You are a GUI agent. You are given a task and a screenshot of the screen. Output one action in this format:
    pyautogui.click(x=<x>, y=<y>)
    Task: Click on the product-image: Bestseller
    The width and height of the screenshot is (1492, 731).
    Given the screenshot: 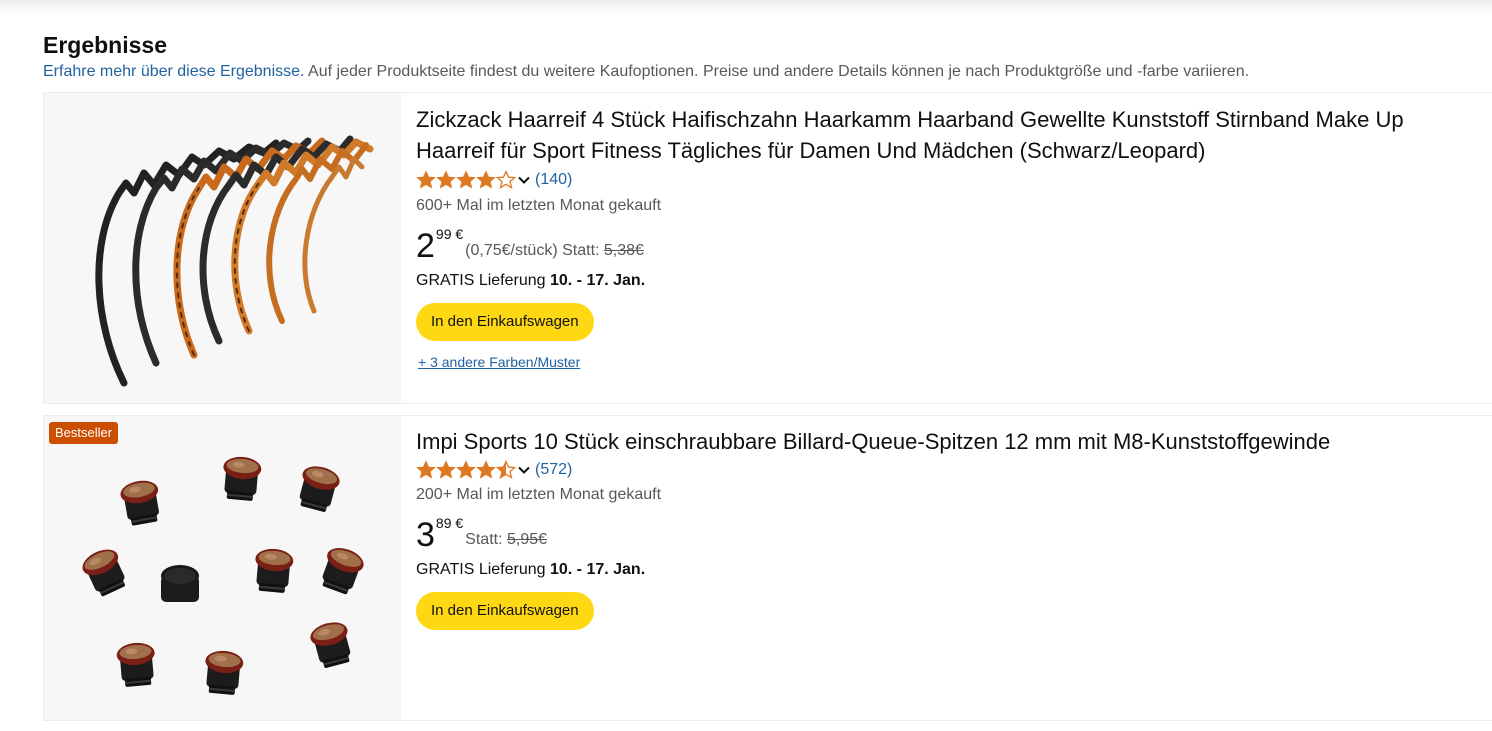 What is the action you would take?
    pyautogui.click(x=222, y=568)
    